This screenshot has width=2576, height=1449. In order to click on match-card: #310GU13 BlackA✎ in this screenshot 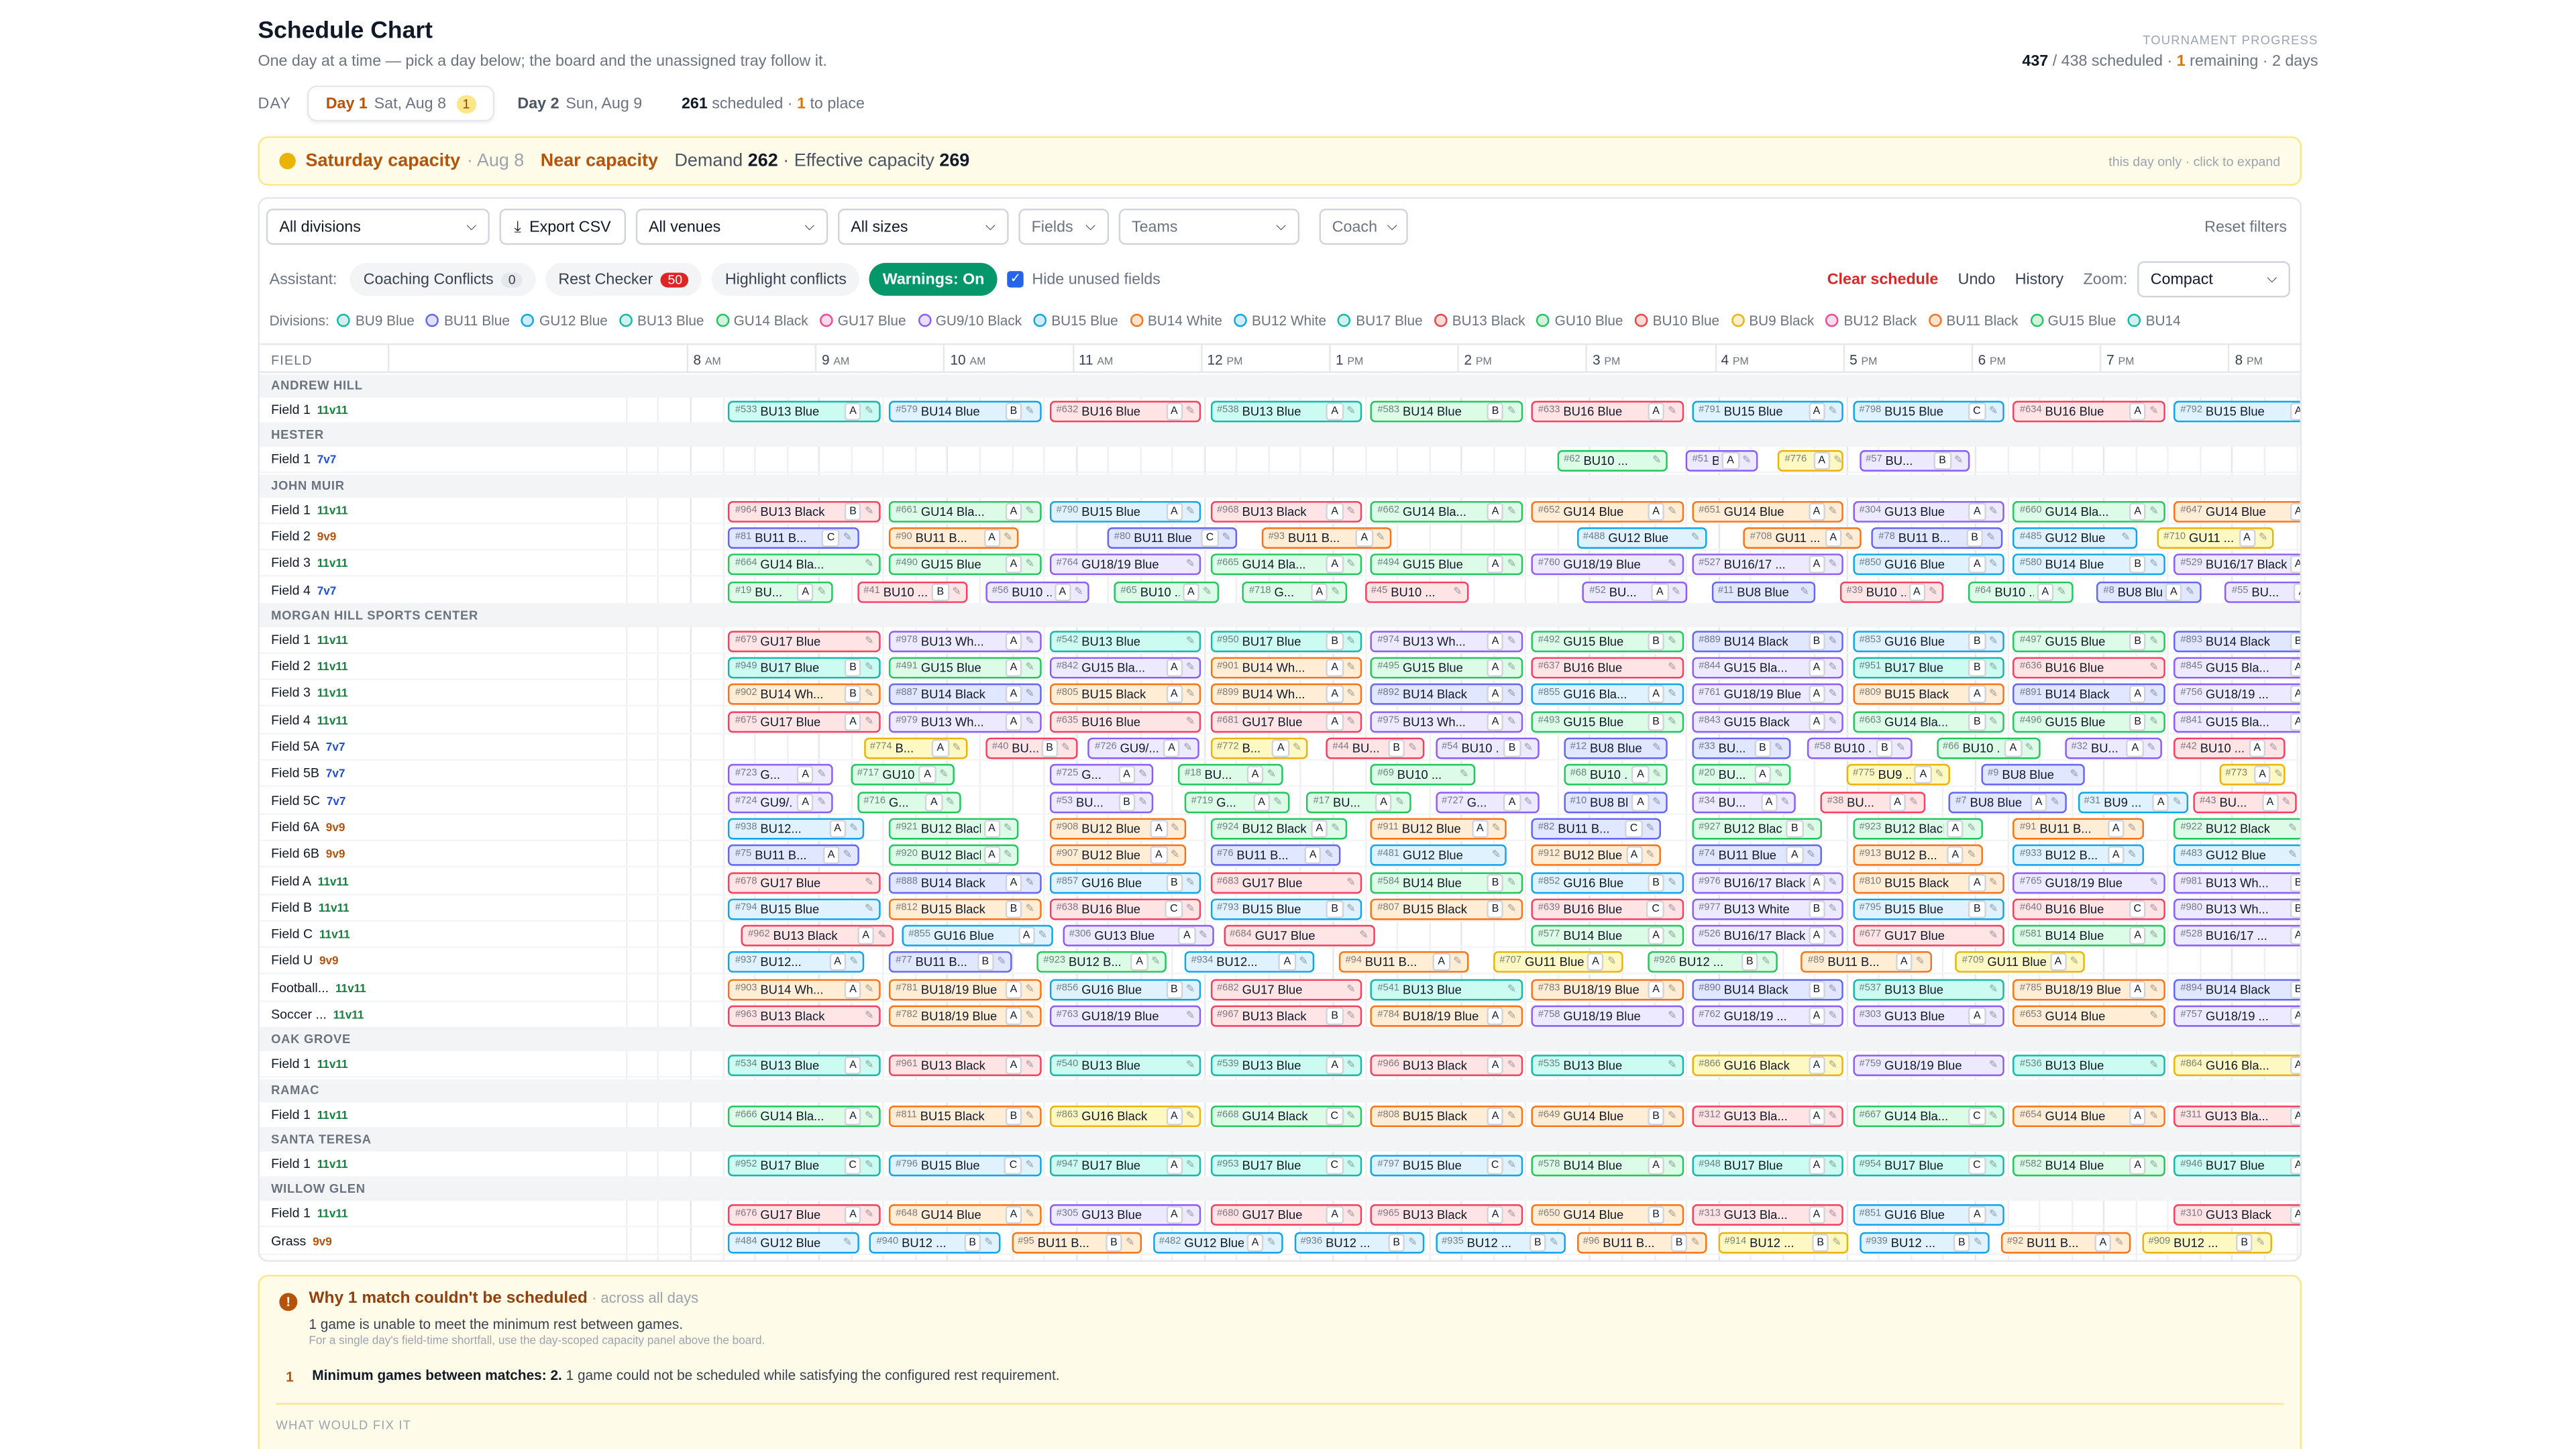, I will do `click(2237, 1215)`.